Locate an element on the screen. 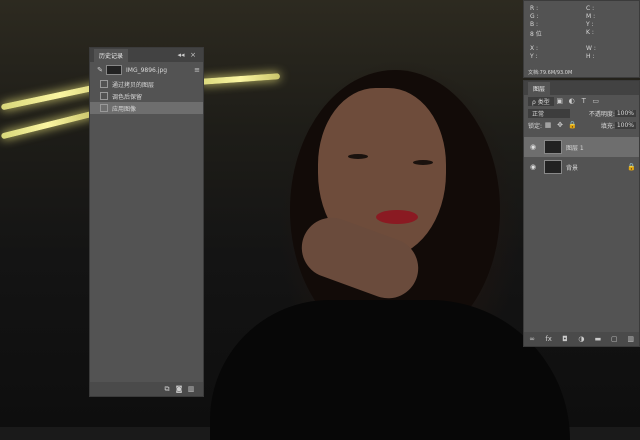 This screenshot has height=440, width=640. layer-filter-row: ρ 类型 ▣ ◐ T ▭ is located at coordinates (581, 101).